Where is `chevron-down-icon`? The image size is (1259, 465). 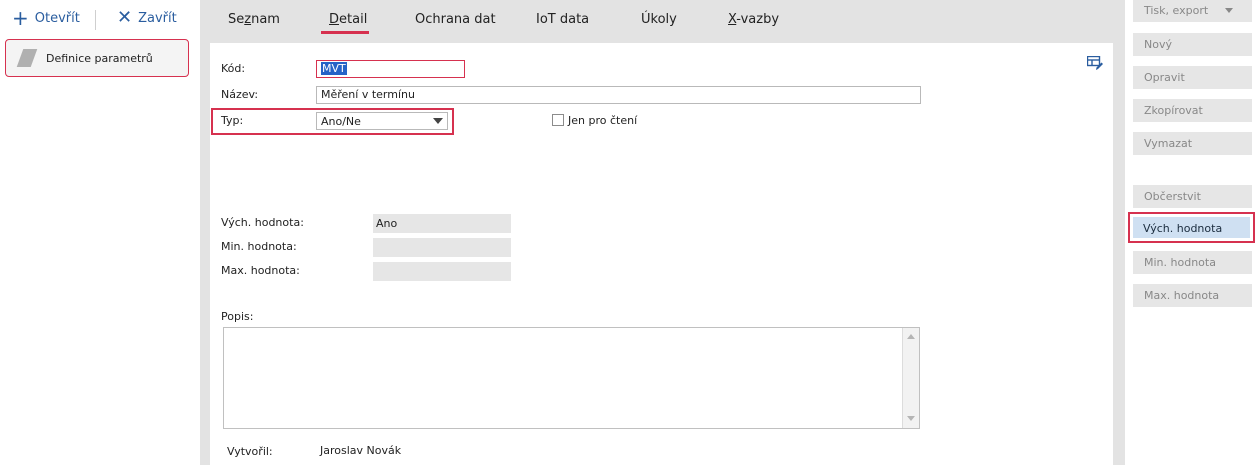 chevron-down-icon is located at coordinates (1229, 10).